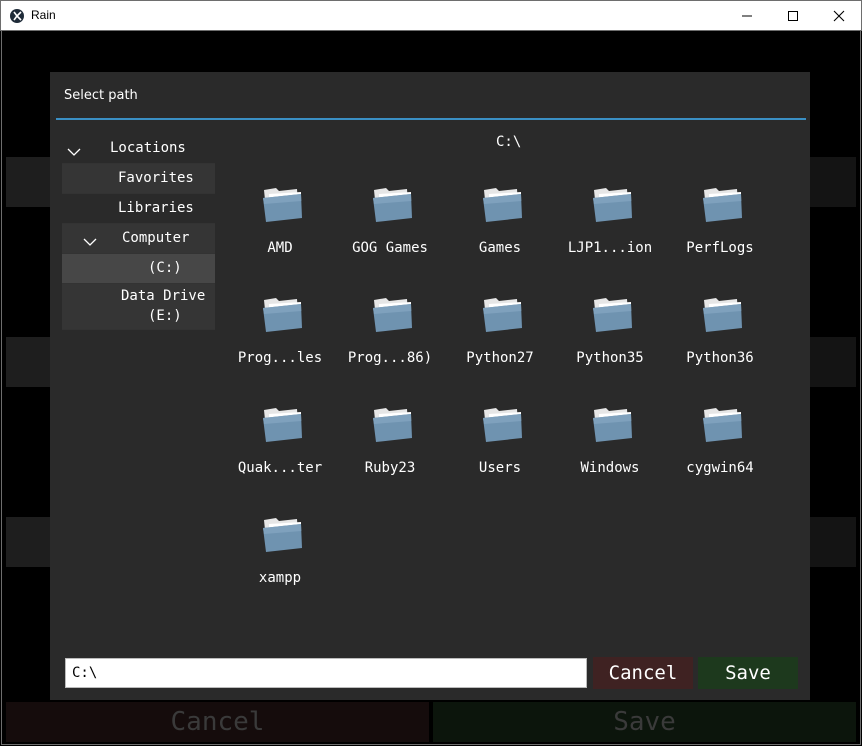 This screenshot has width=862, height=746. Describe the element at coordinates (720, 340) in the screenshot. I see `folder-item: Python36` at that location.